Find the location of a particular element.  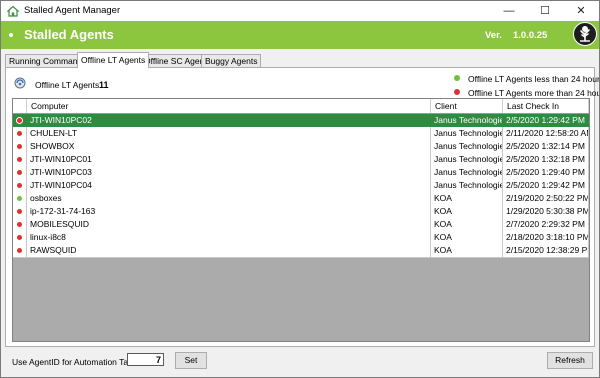

refresh-button: Refresh is located at coordinates (570, 360).